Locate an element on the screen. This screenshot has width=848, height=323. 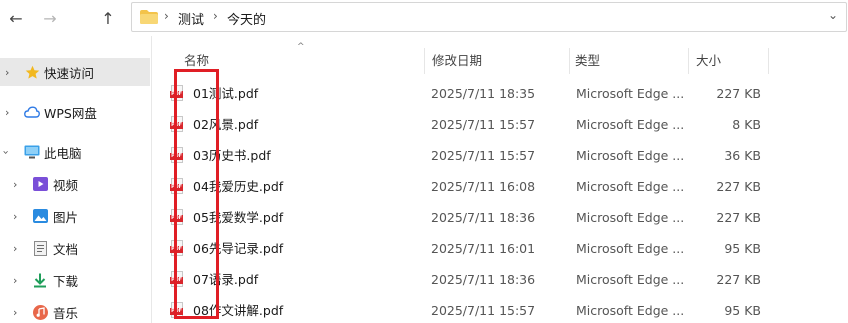
back-arrow-icon: ← is located at coordinates (16, 18).